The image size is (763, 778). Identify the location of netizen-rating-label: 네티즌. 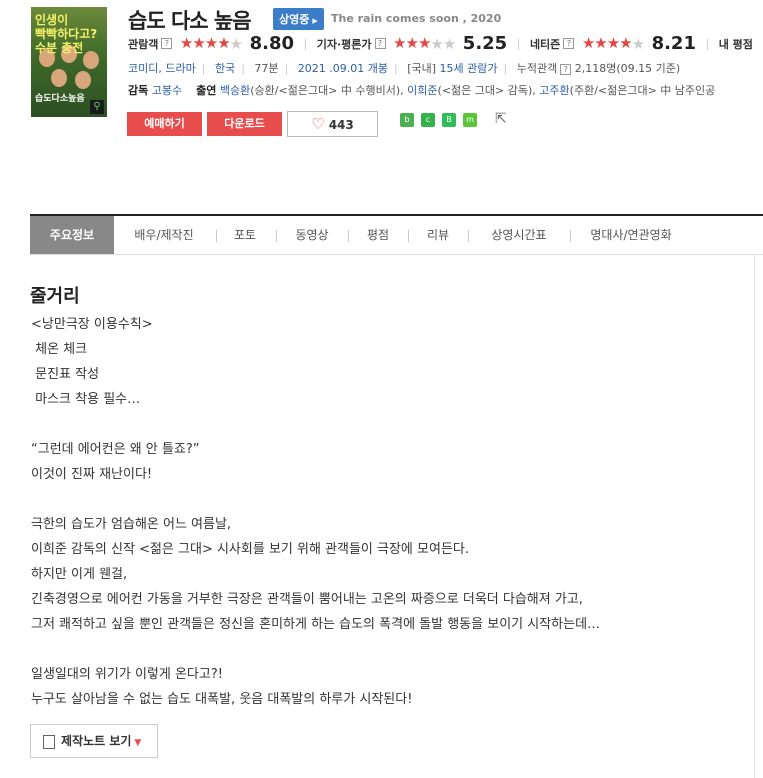
(545, 44).